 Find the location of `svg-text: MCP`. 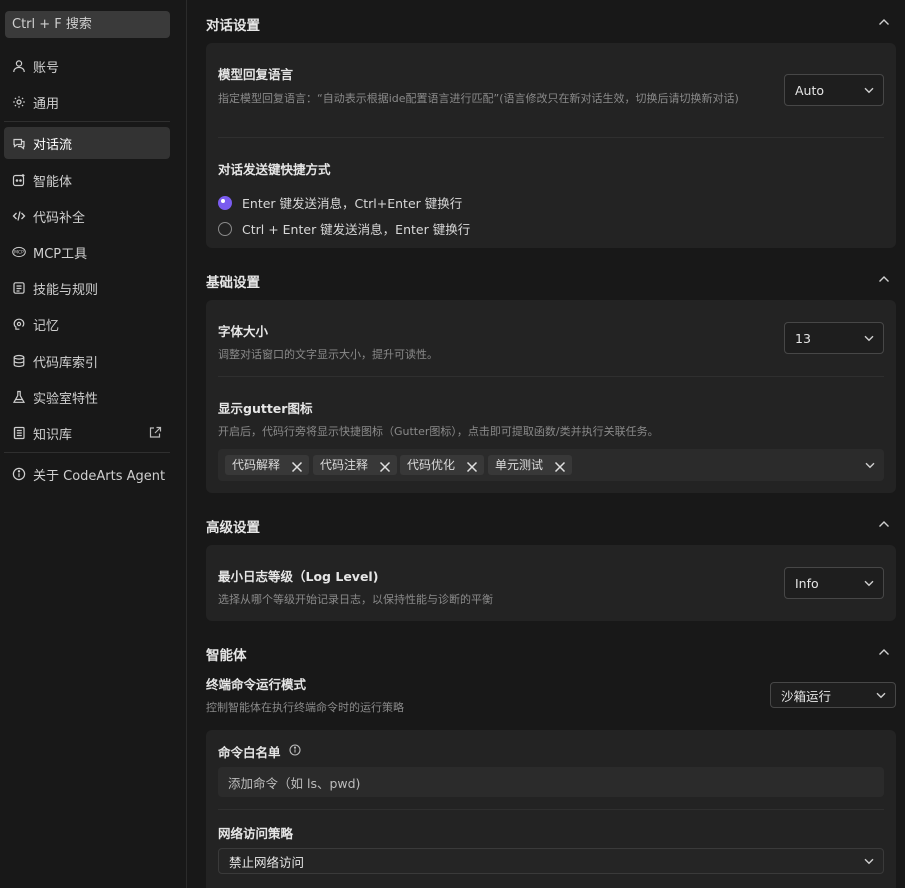

svg-text: MCP is located at coordinates (19, 253).